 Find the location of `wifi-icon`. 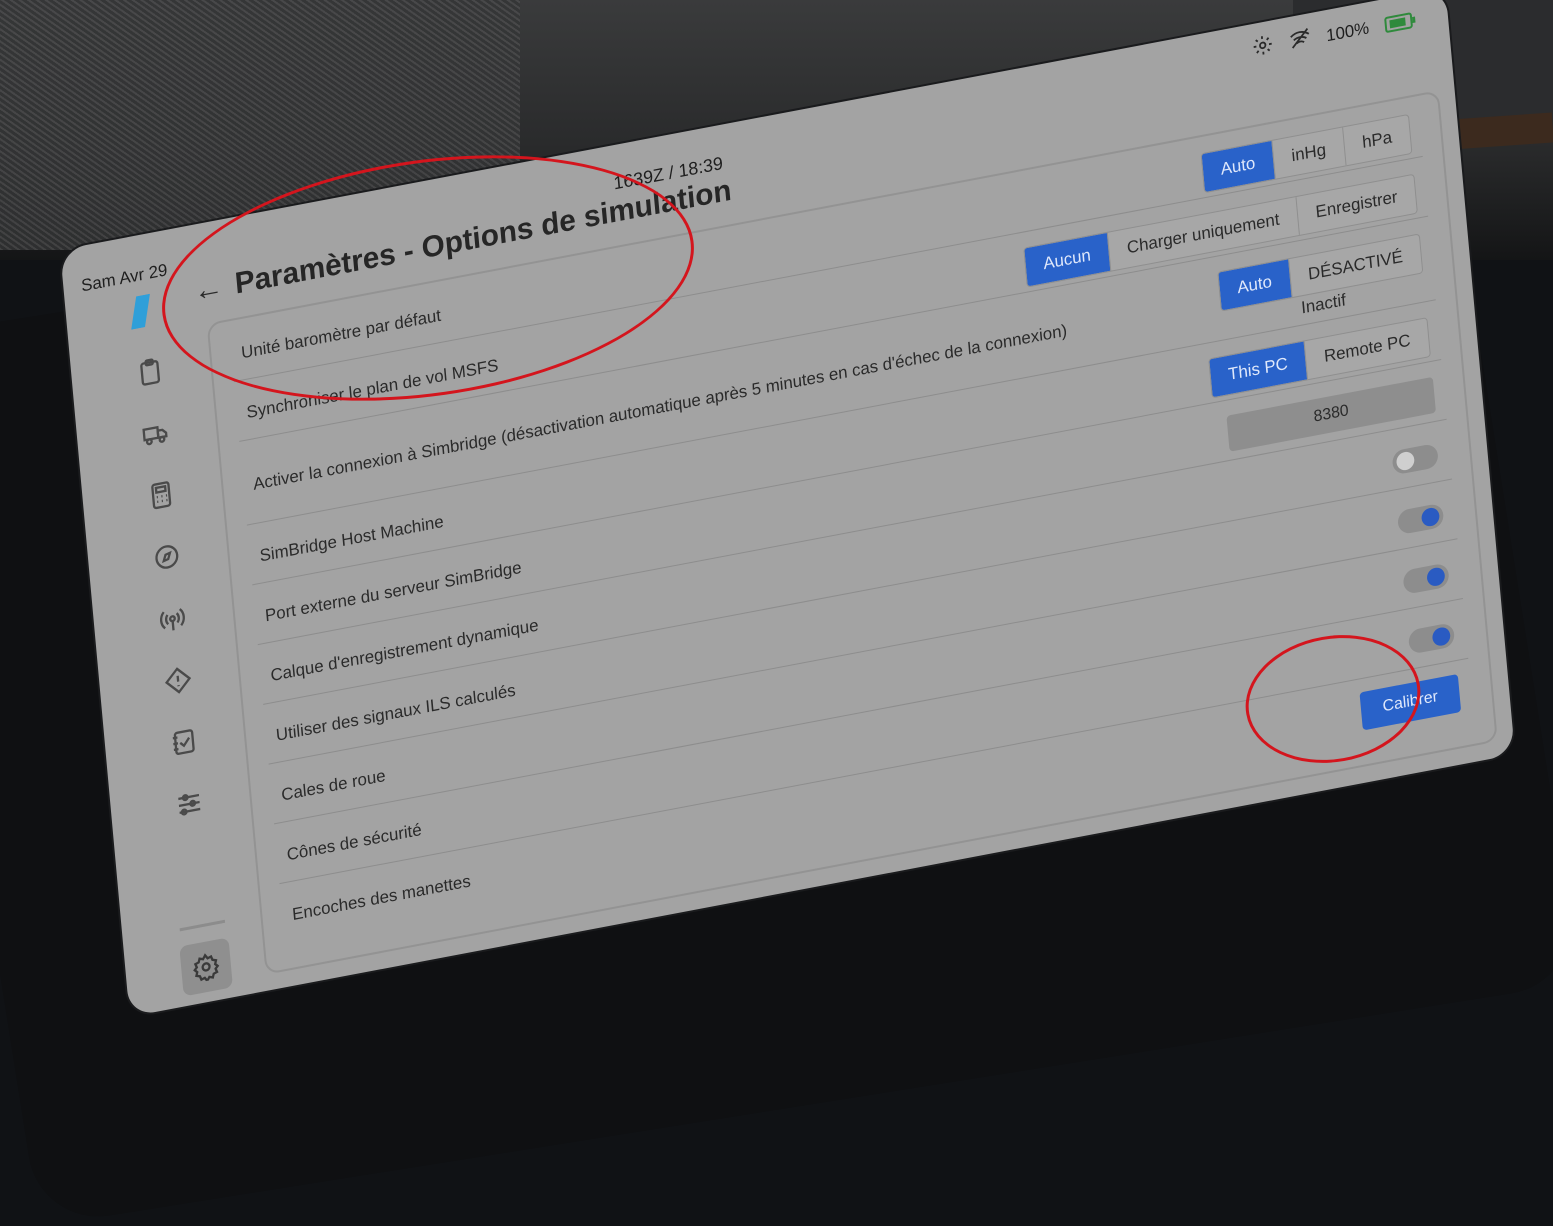

wifi-icon is located at coordinates (1300, 40).